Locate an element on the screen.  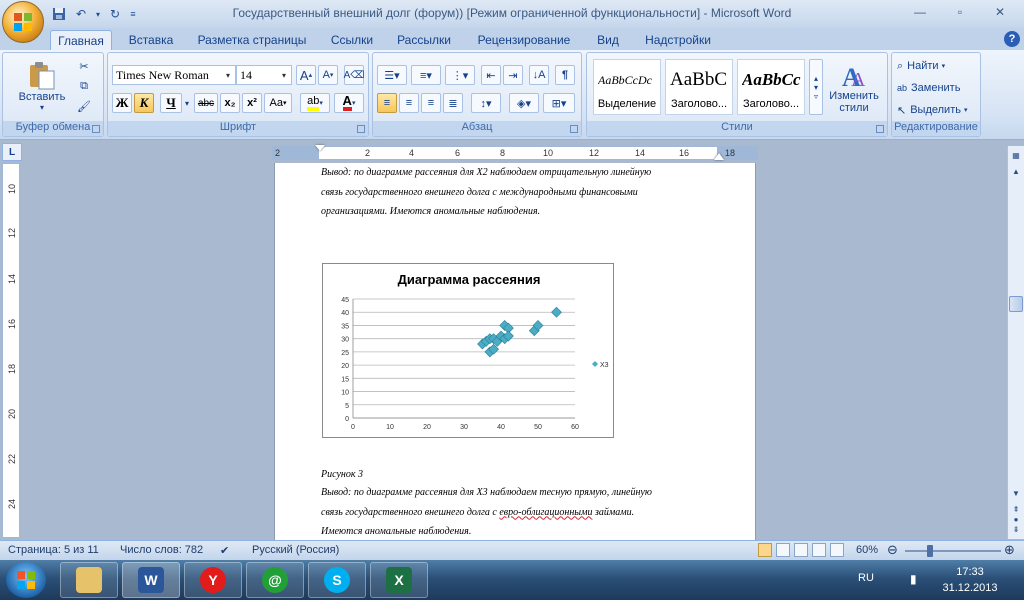
styles-launcher-icon is located at coordinates (880, 129).